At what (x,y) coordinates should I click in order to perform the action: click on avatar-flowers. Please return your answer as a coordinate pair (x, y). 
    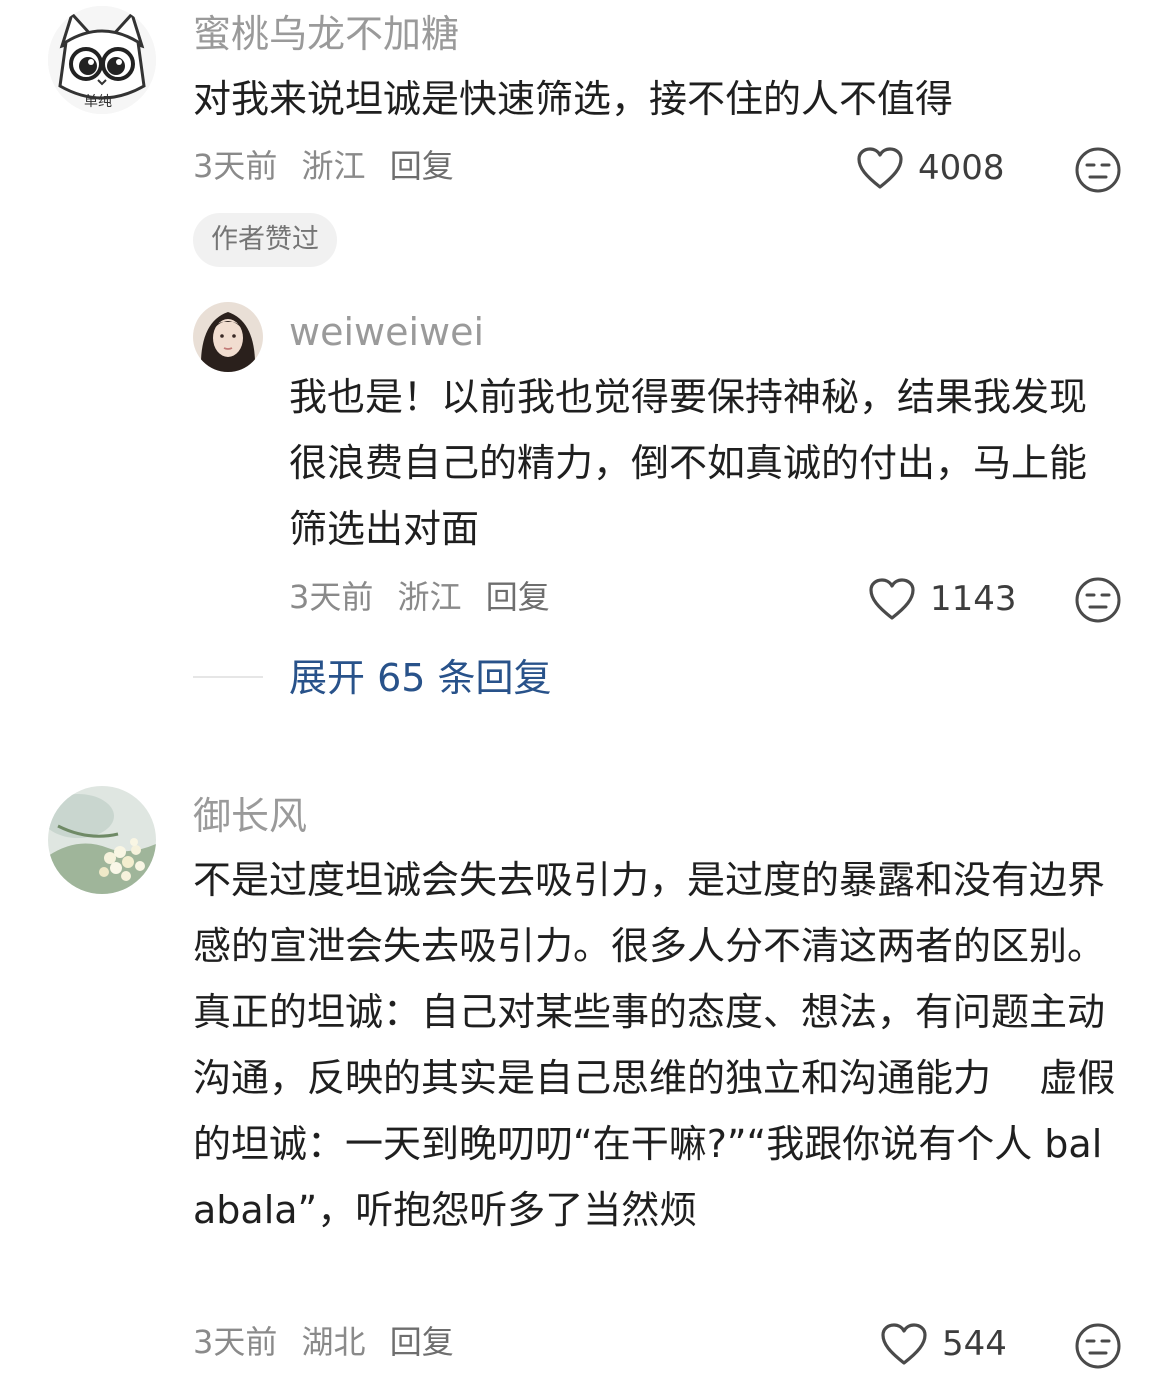
    Looking at the image, I should click on (102, 840).